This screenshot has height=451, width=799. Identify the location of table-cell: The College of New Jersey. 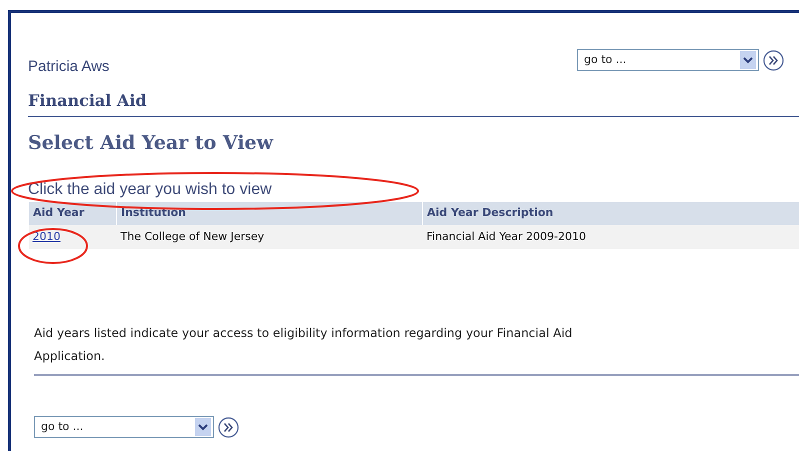
(269, 236).